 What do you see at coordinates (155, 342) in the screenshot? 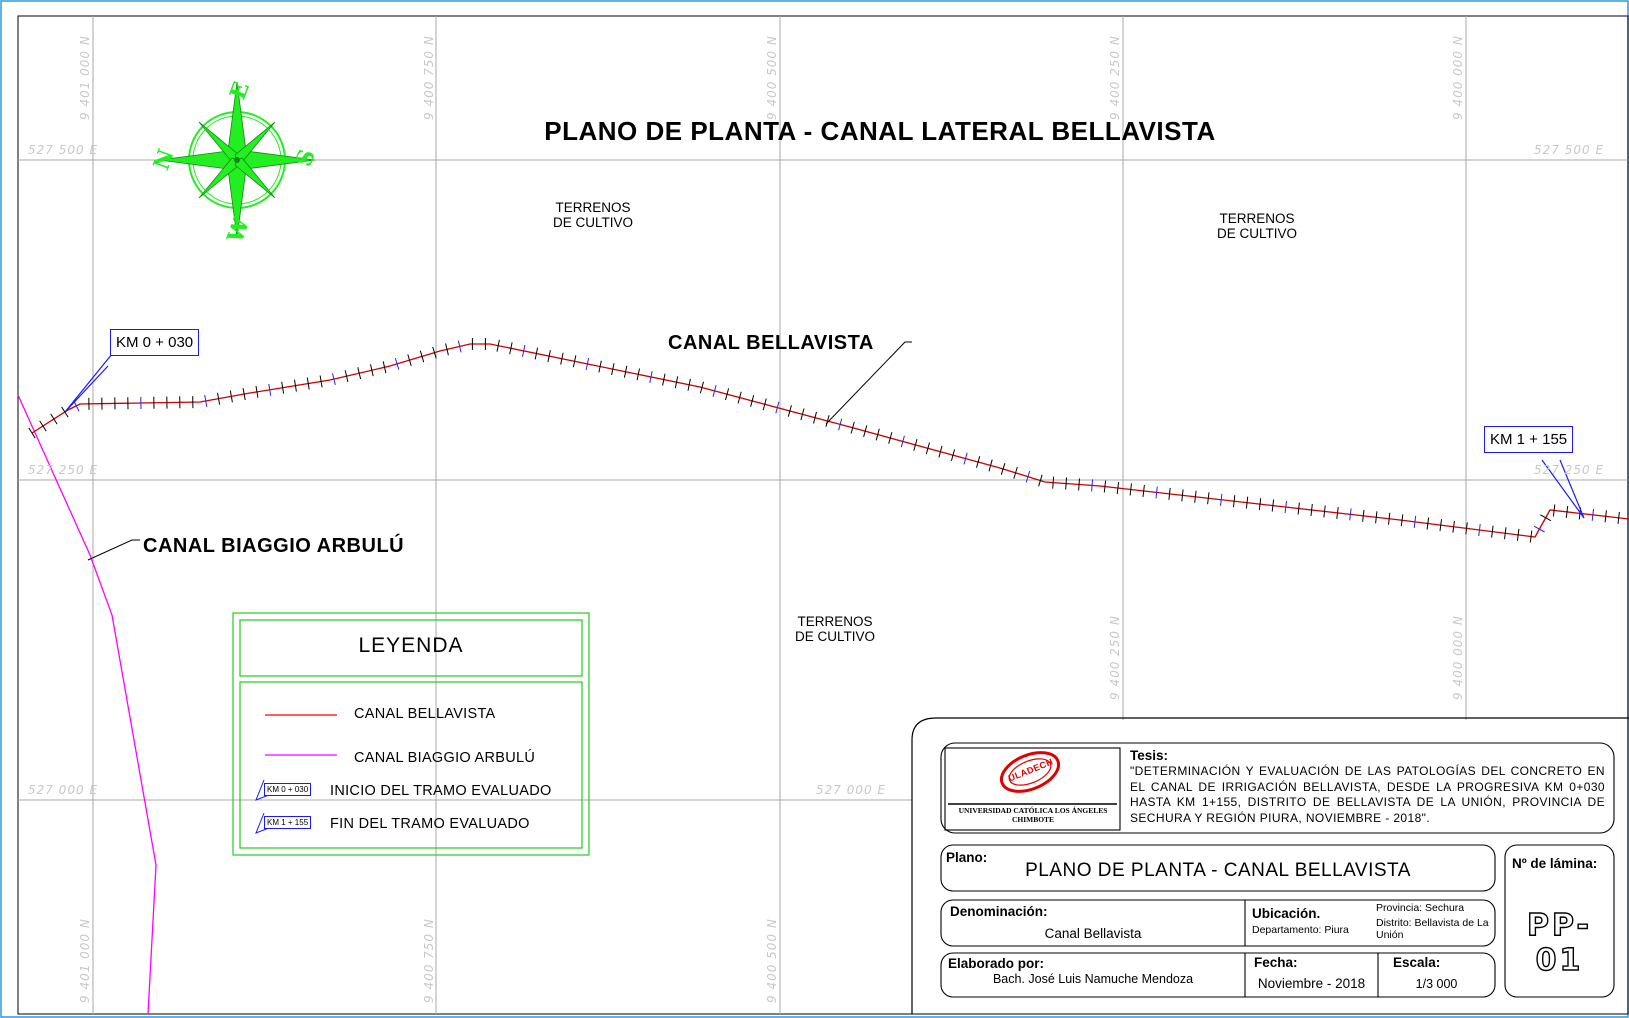
I see `km-start-marker: KM 0 + 030` at bounding box center [155, 342].